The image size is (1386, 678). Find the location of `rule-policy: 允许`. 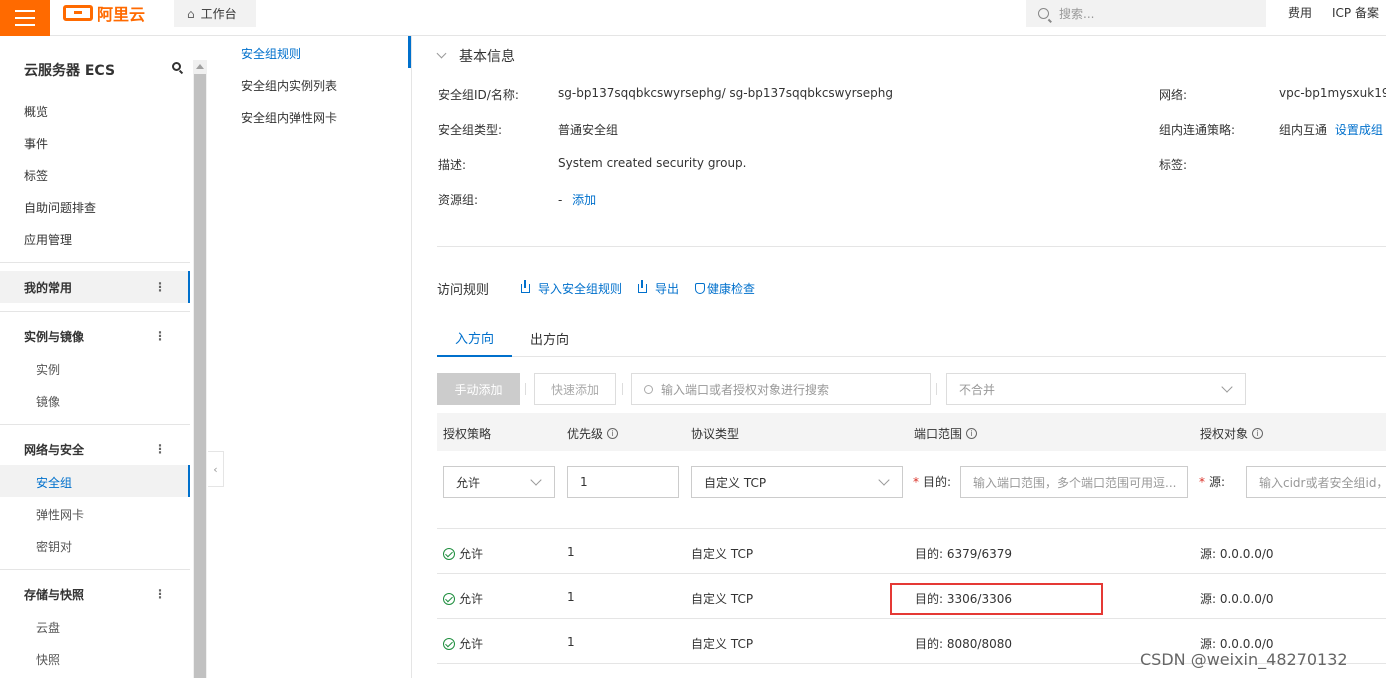

rule-policy: 允许 is located at coordinates (463, 553).